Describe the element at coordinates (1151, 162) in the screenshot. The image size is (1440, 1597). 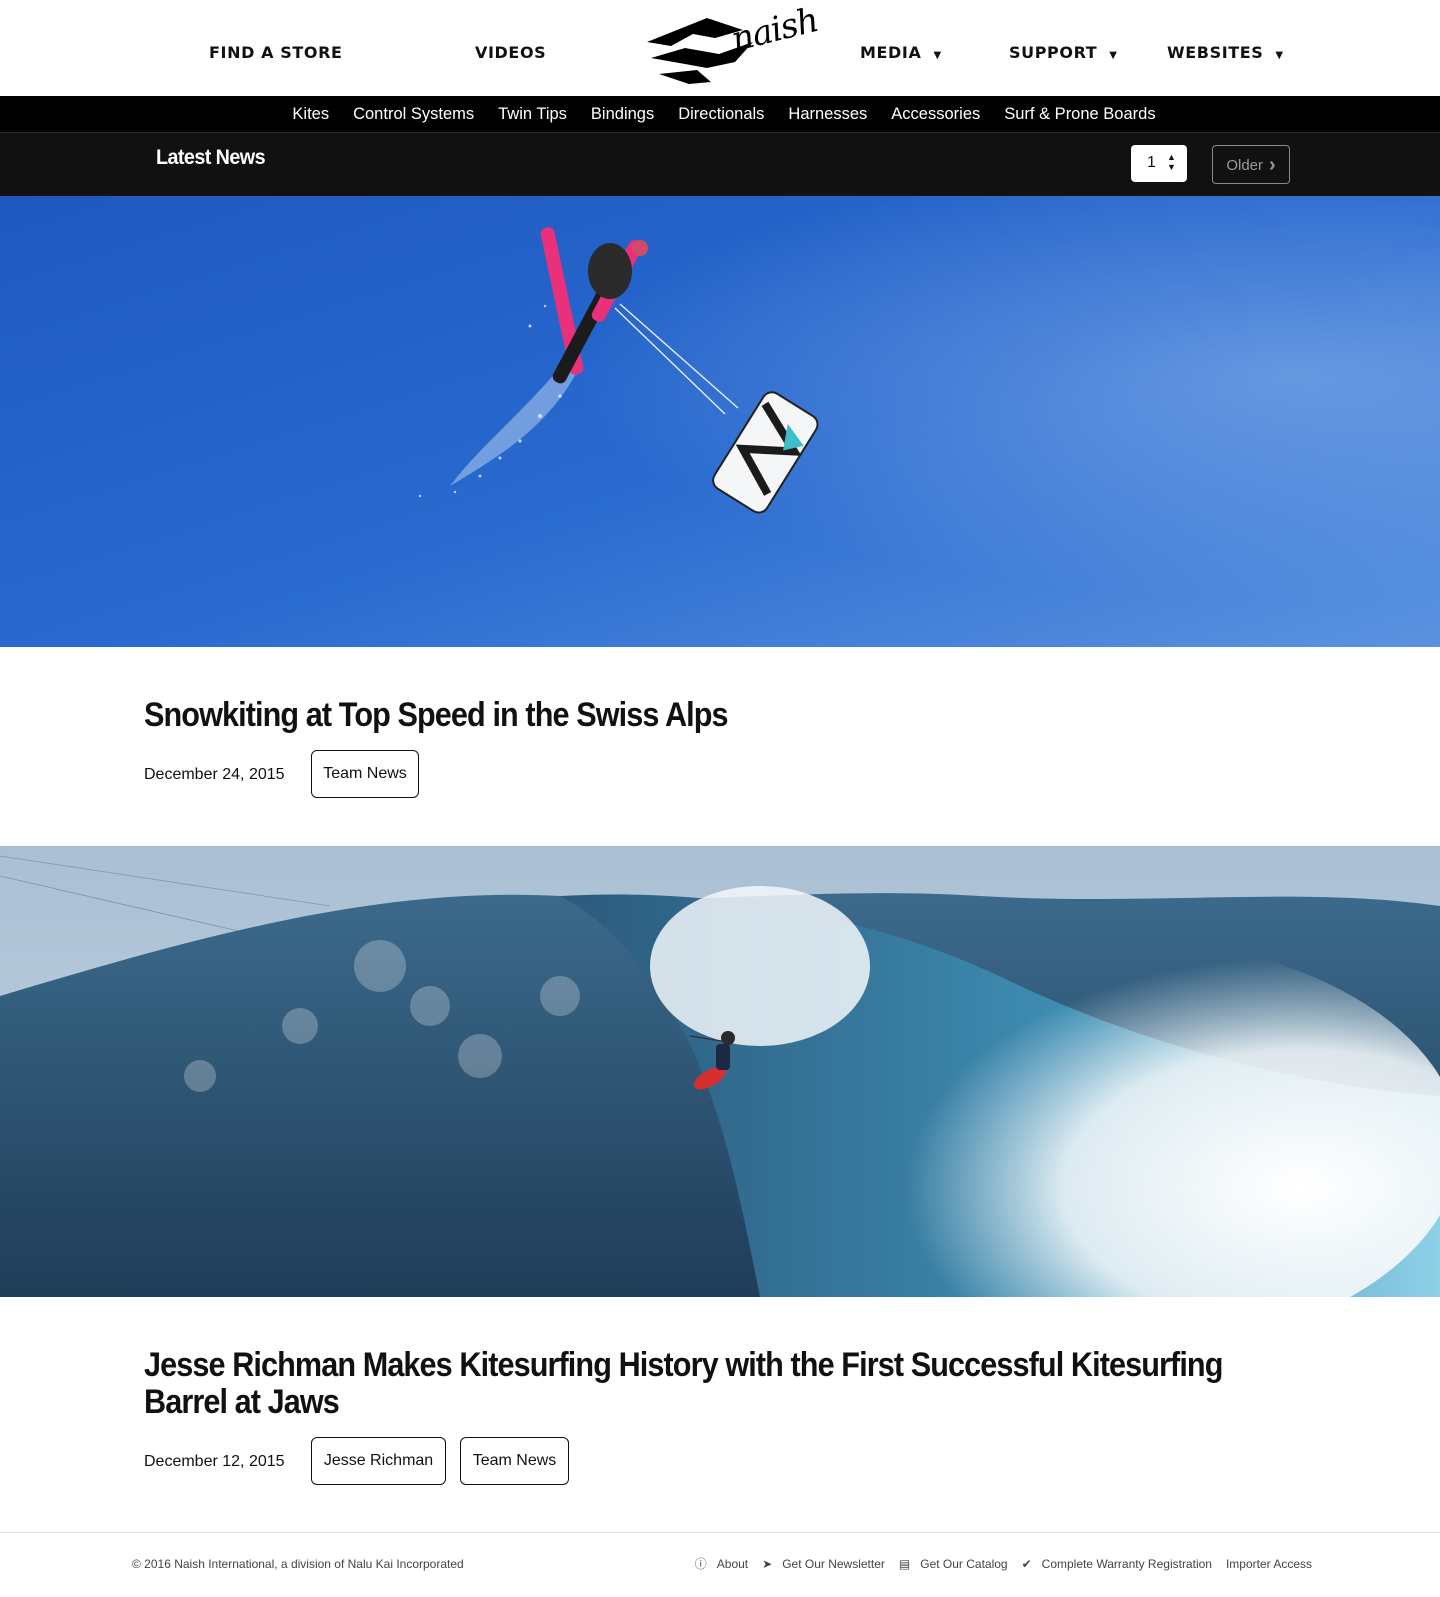
I see `page-number-value: 1` at that location.